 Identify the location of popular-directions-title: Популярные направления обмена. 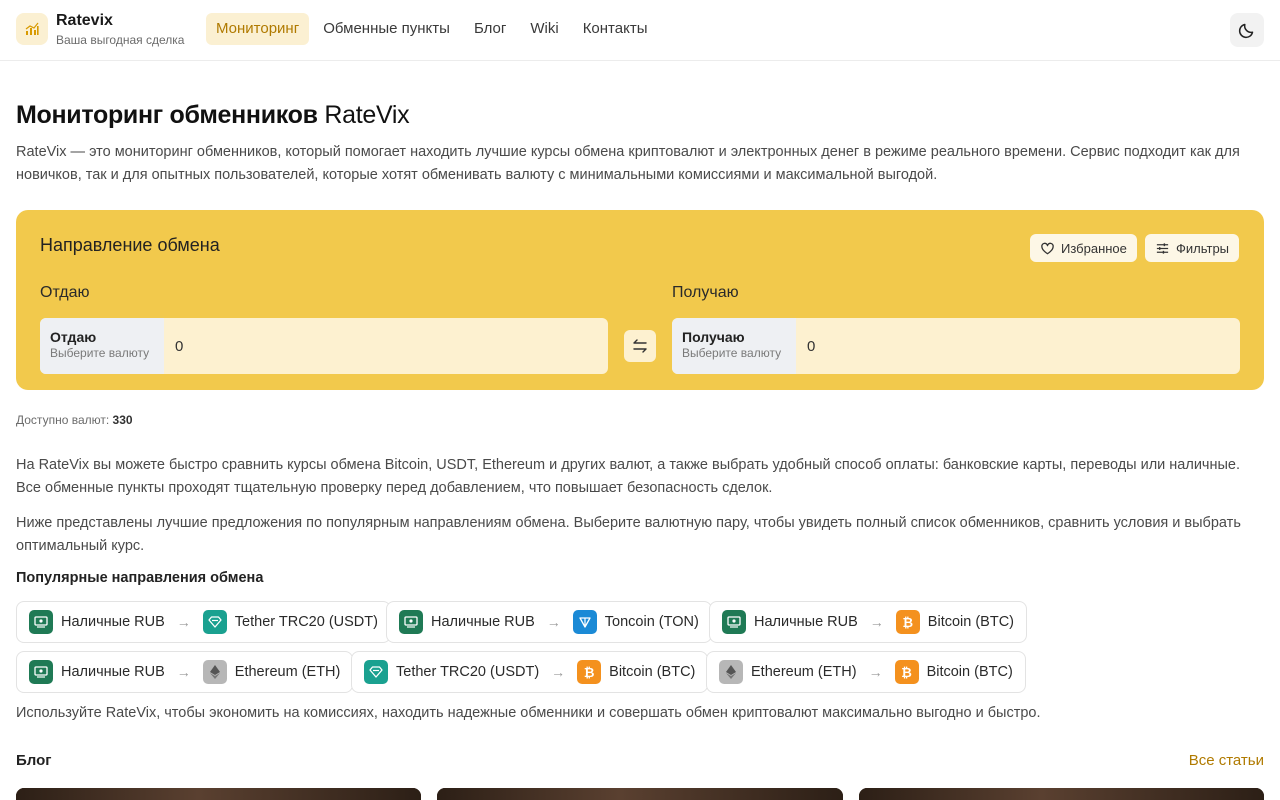
(140, 578).